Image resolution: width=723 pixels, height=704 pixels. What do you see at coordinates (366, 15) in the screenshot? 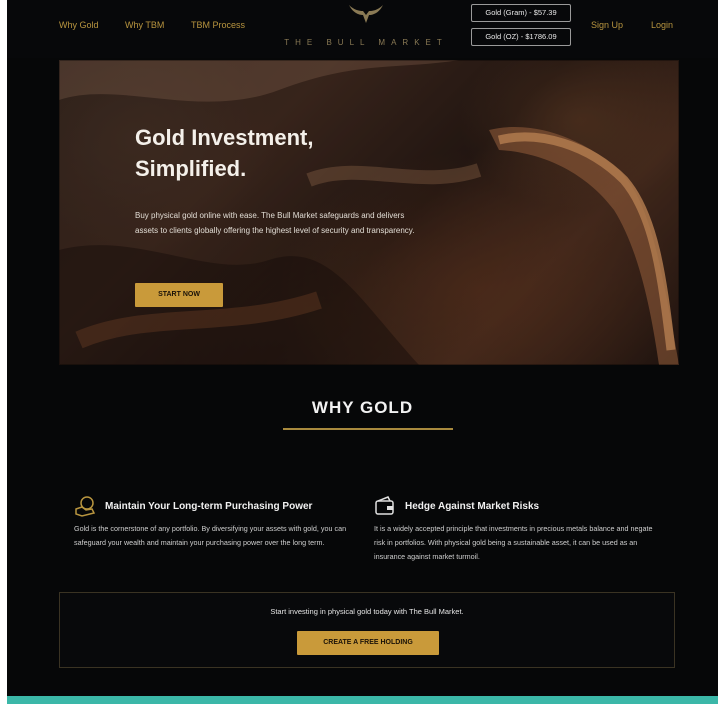
I see `bull-logo-icon` at bounding box center [366, 15].